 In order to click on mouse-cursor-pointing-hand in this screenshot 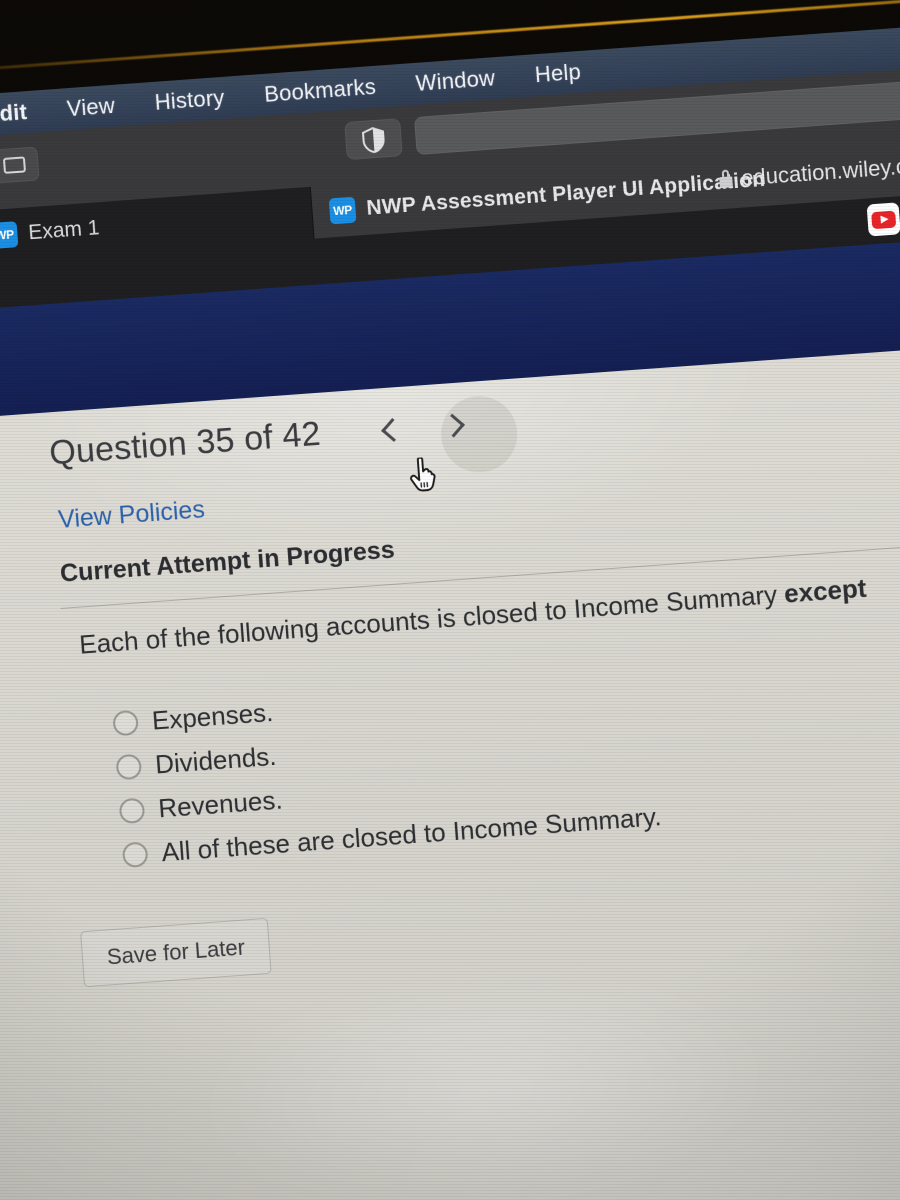, I will do `click(423, 474)`.